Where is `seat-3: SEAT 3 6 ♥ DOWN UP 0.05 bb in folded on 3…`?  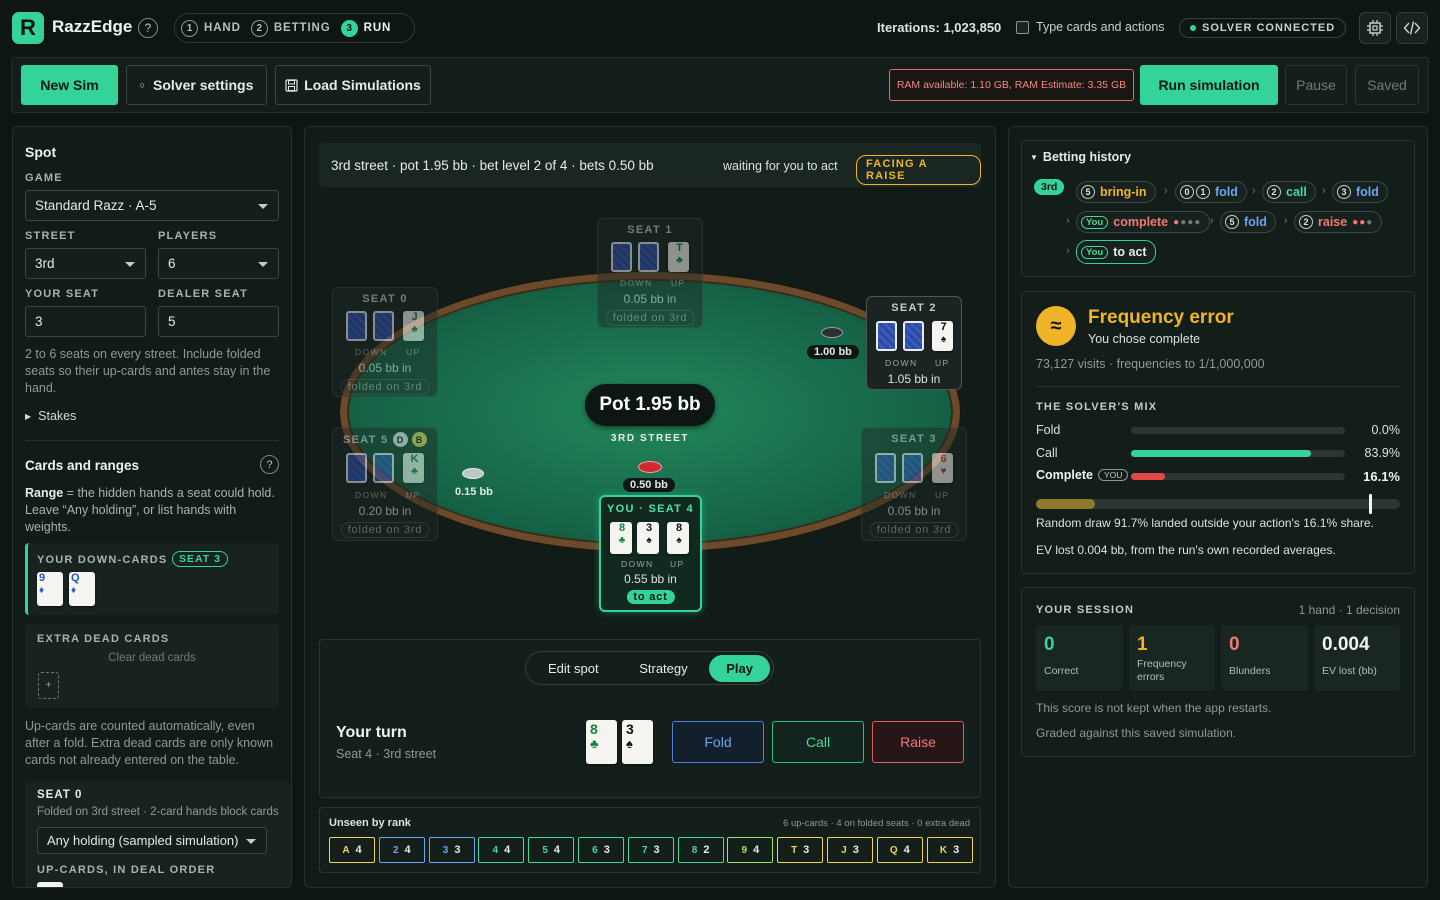 seat-3: SEAT 3 6 ♥ DOWN UP 0.05 bb in folded on 3… is located at coordinates (914, 484).